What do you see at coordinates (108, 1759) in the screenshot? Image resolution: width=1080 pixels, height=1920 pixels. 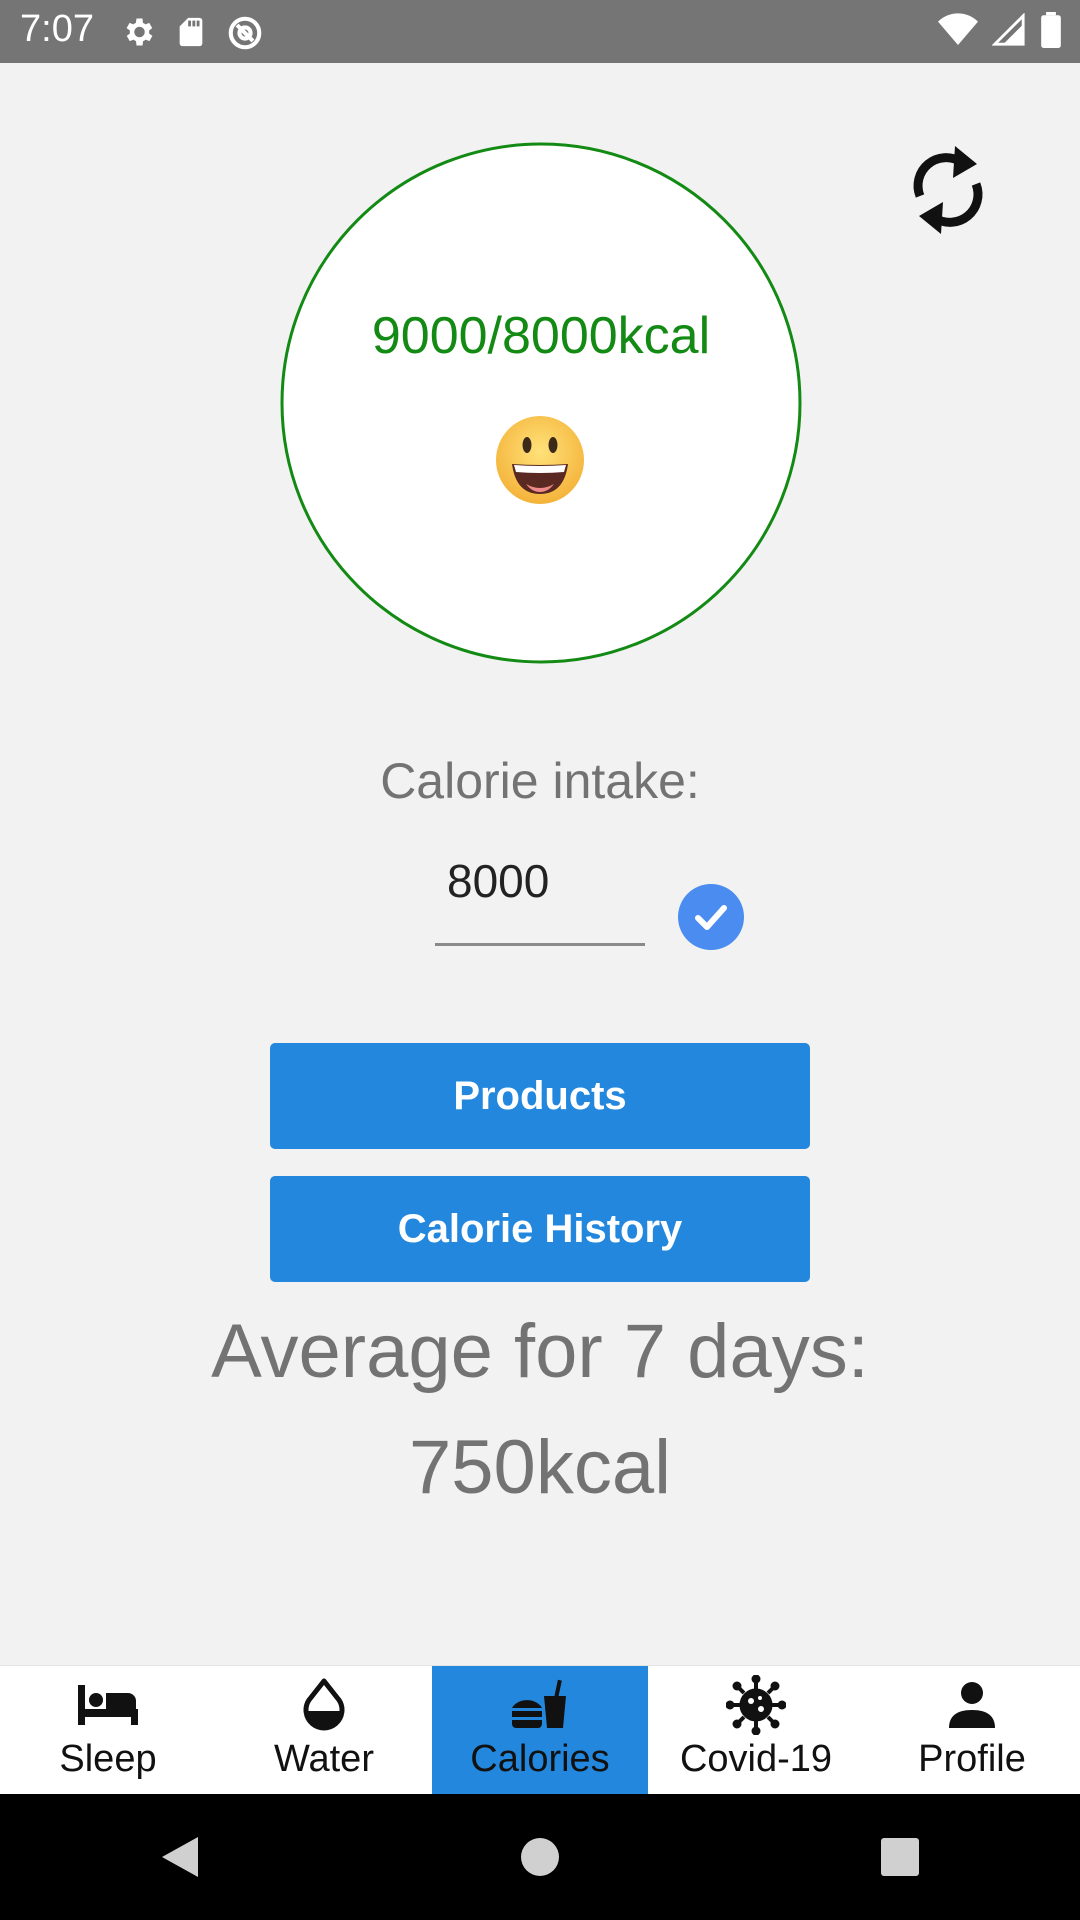 I see `nav-label-sleep: Sleep` at bounding box center [108, 1759].